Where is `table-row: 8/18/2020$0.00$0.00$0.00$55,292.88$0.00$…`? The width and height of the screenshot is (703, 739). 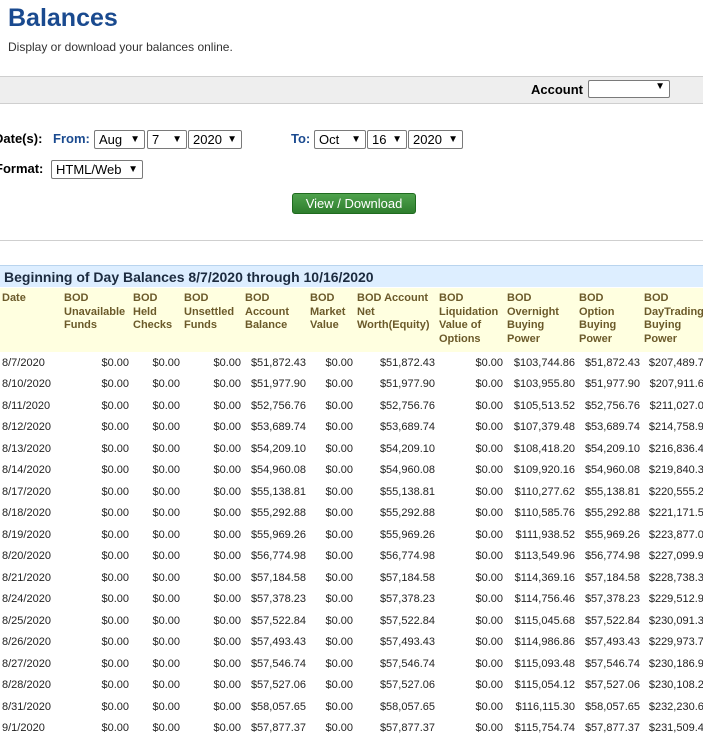 table-row: 8/18/2020$0.00$0.00$0.00$55,292.88$0.00$… is located at coordinates (351, 514).